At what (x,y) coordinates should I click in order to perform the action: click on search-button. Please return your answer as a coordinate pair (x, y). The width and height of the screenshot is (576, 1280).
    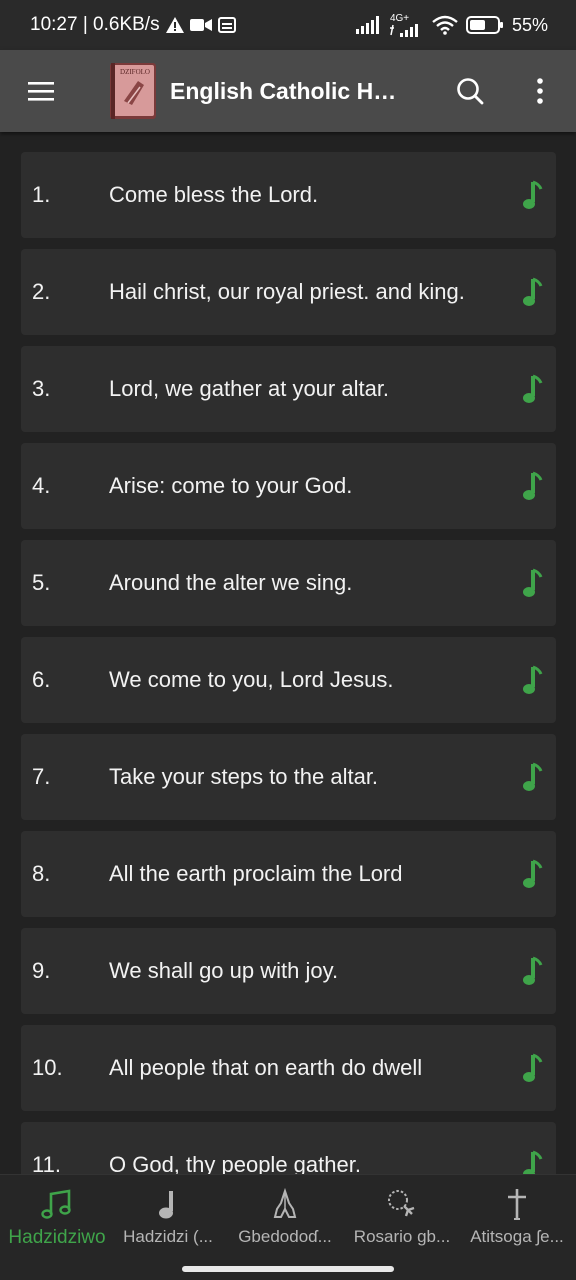
    Looking at the image, I should click on (470, 91).